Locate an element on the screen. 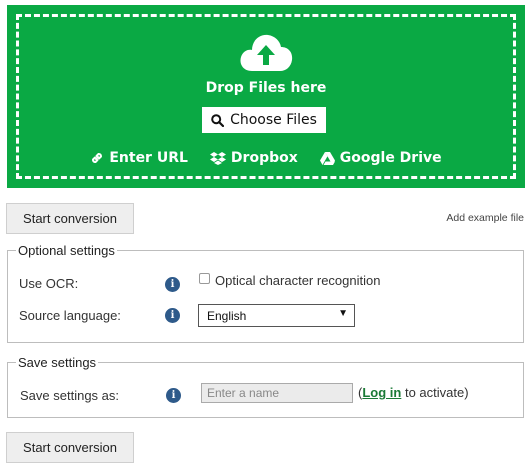 The width and height of the screenshot is (530, 465). drop-files-text: Drop Files here is located at coordinates (266, 88).